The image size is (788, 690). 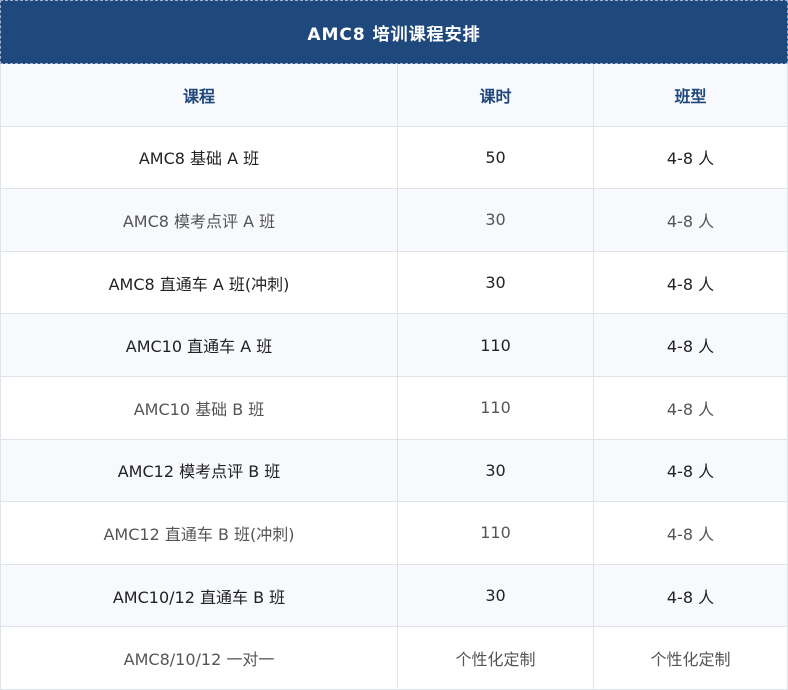 I want to click on table-row: AMC12 模考点评 B 班 30 4-8 人, so click(x=394, y=471).